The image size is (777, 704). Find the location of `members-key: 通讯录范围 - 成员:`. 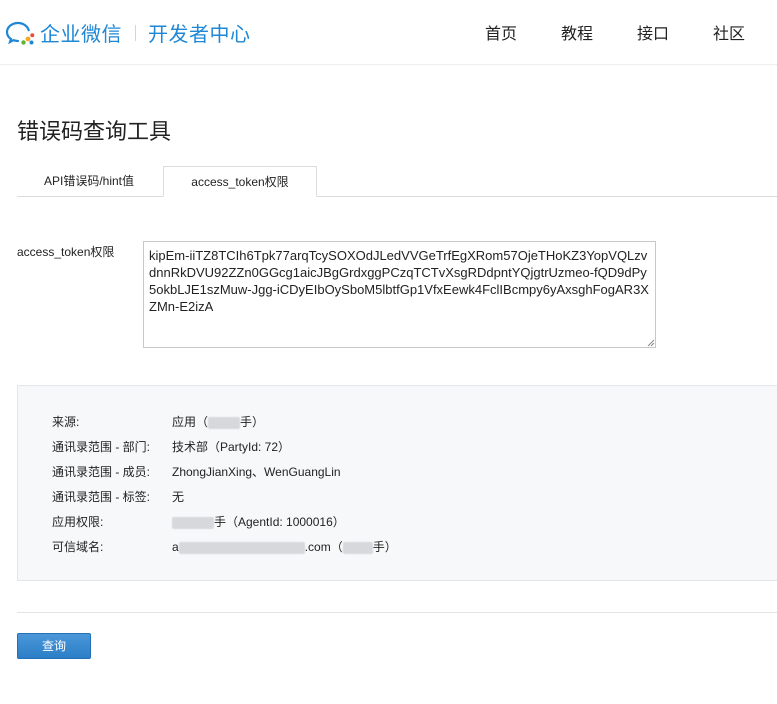

members-key: 通讯录范围 - 成员: is located at coordinates (101, 472).